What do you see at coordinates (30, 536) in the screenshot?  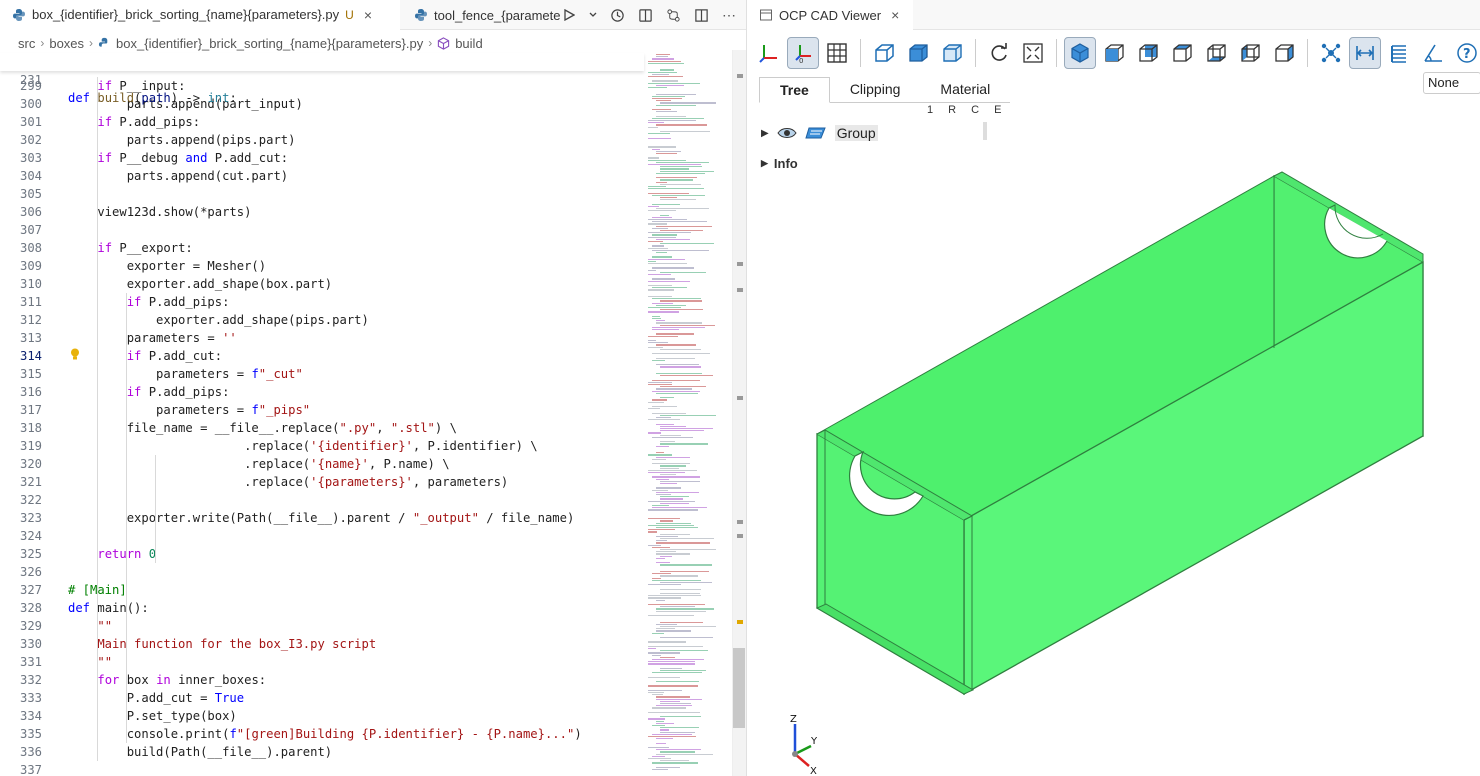 I see `line-number: 324` at bounding box center [30, 536].